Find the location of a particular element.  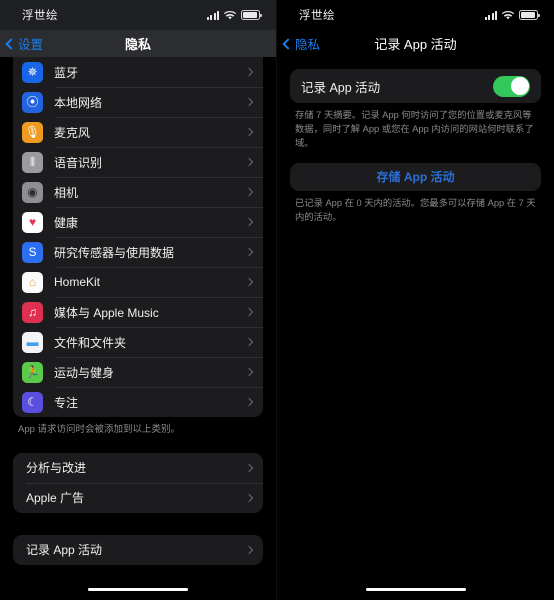

apple-music-icon: ♫ is located at coordinates (32, 312).